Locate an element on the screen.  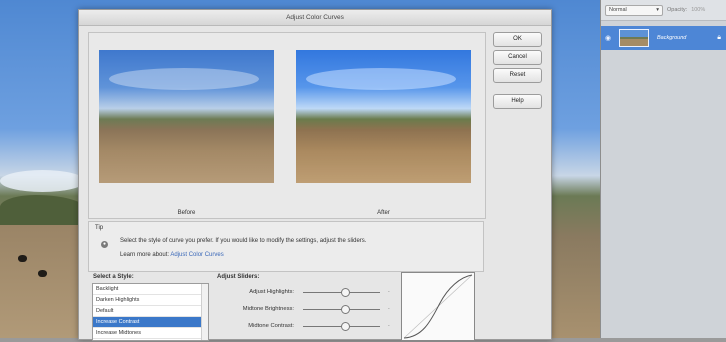
cancel-button: Cancel is located at coordinates (517, 57).